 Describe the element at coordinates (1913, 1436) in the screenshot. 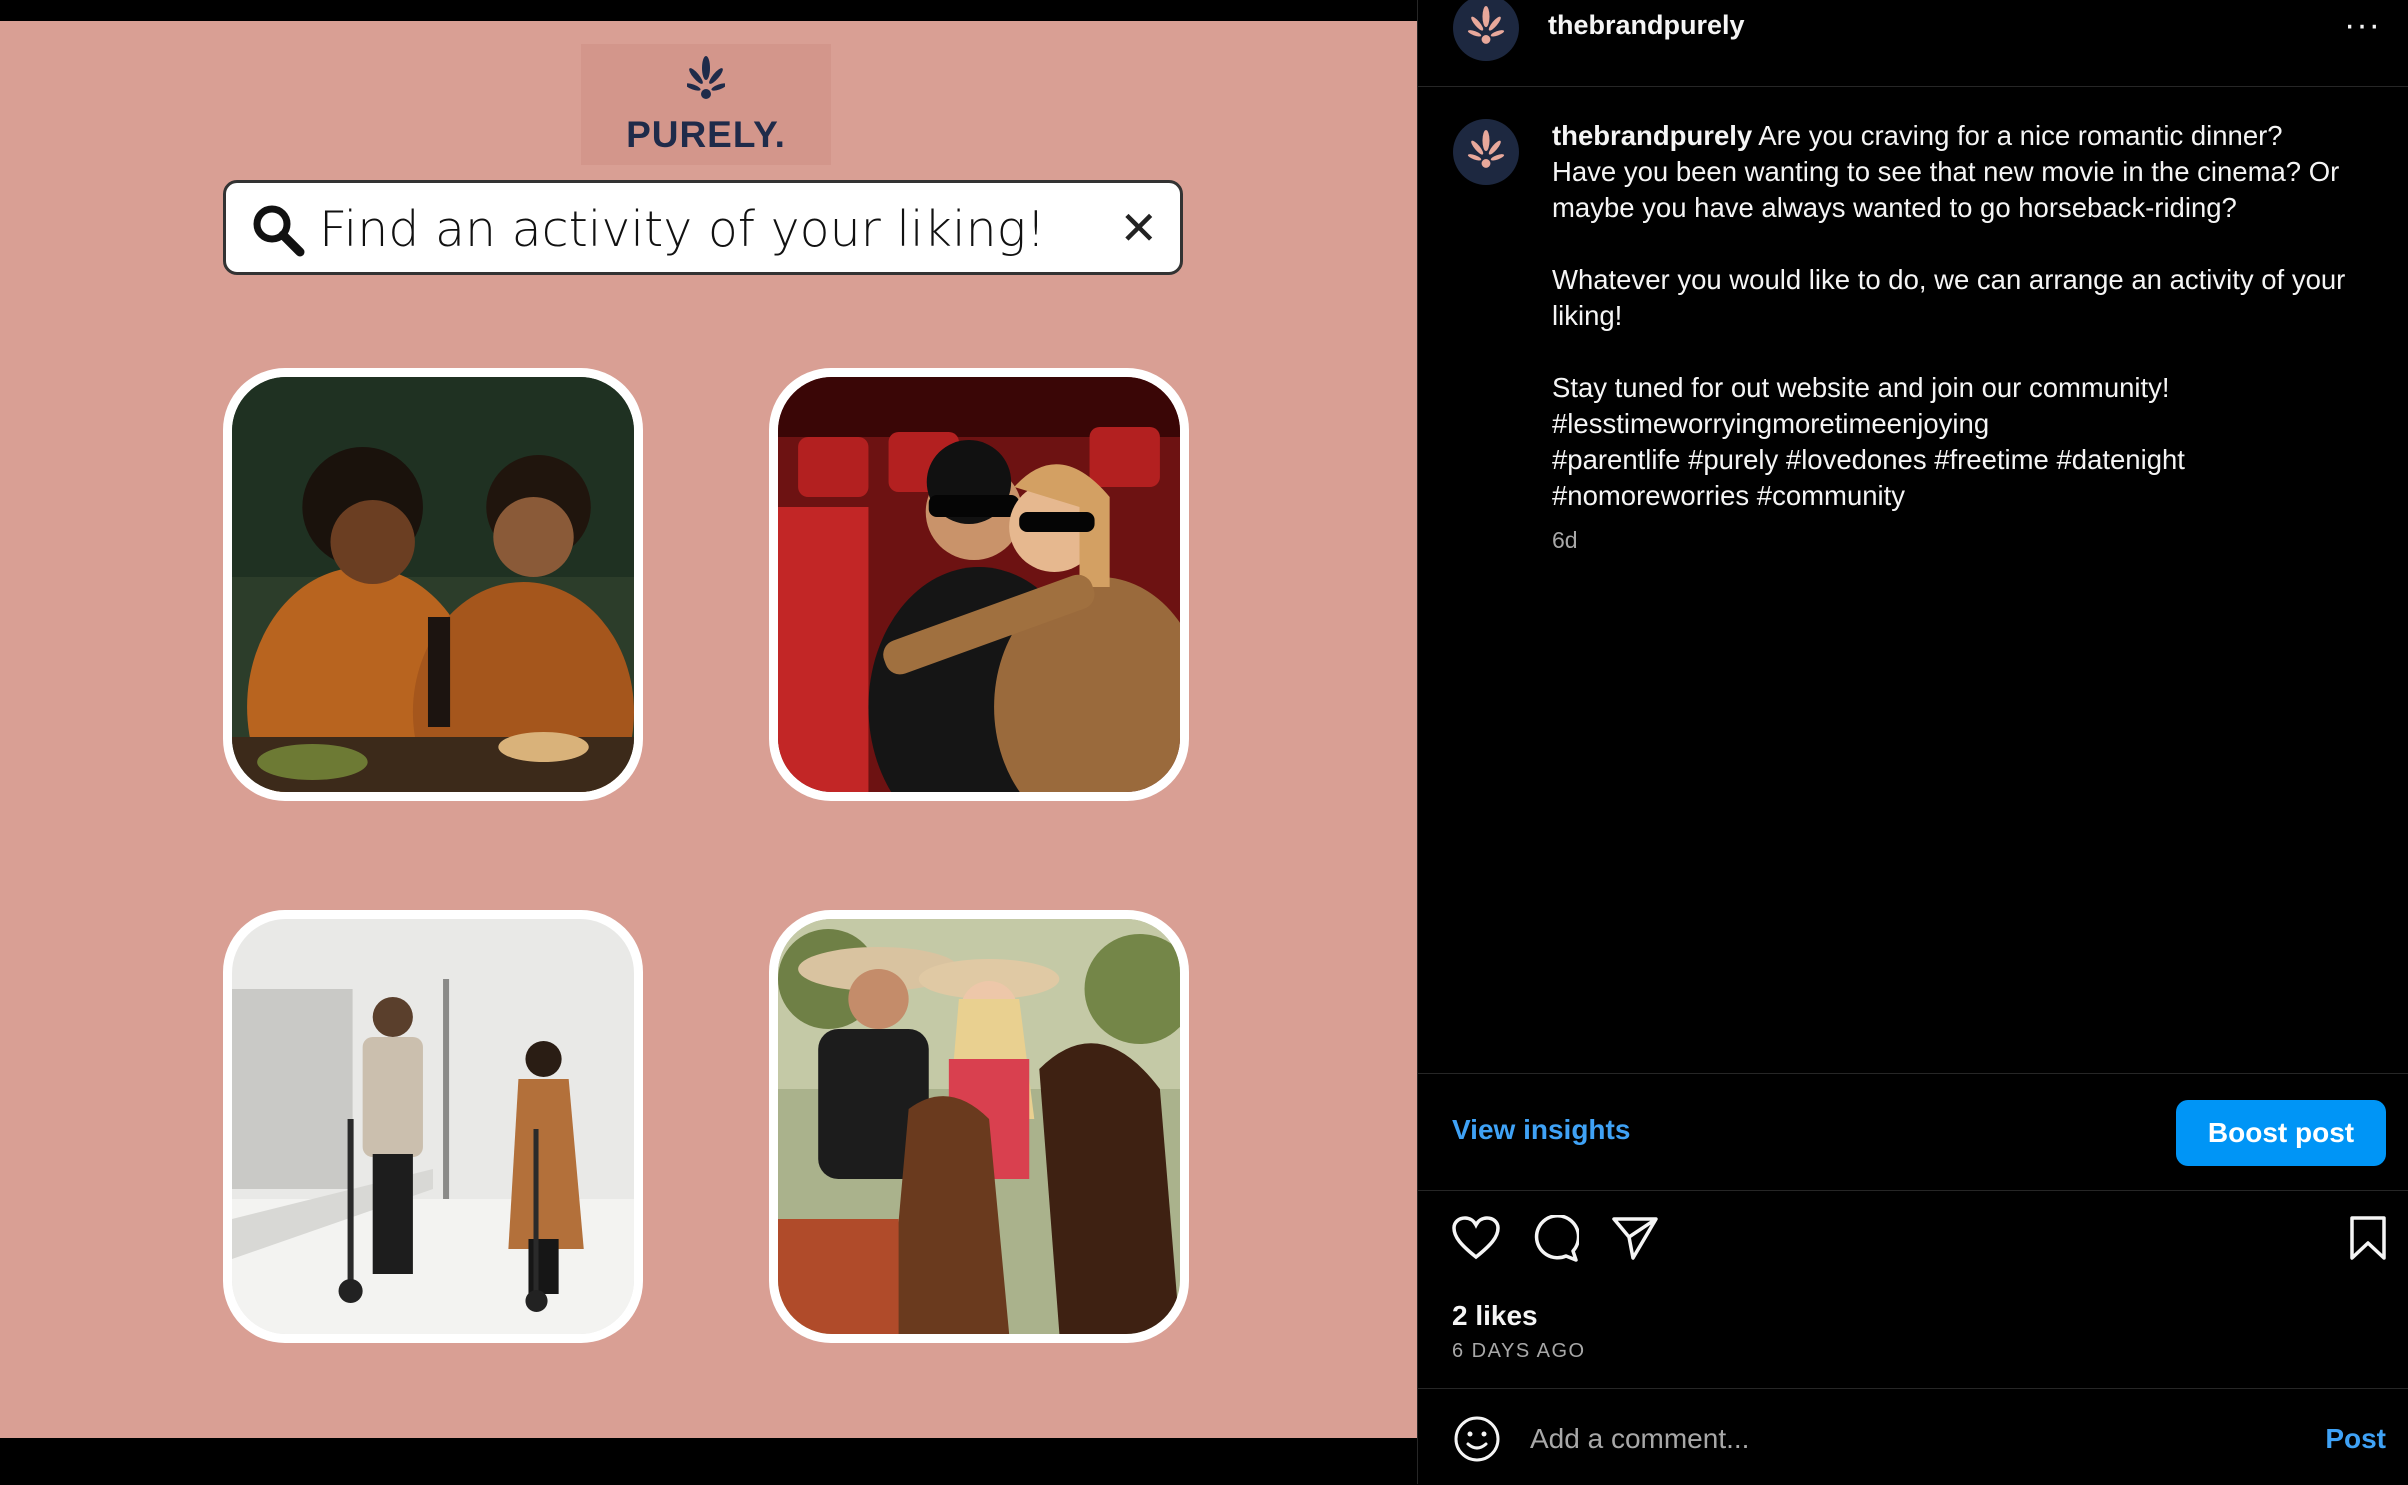

I see `comment-bar: Add a comment... Post` at that location.